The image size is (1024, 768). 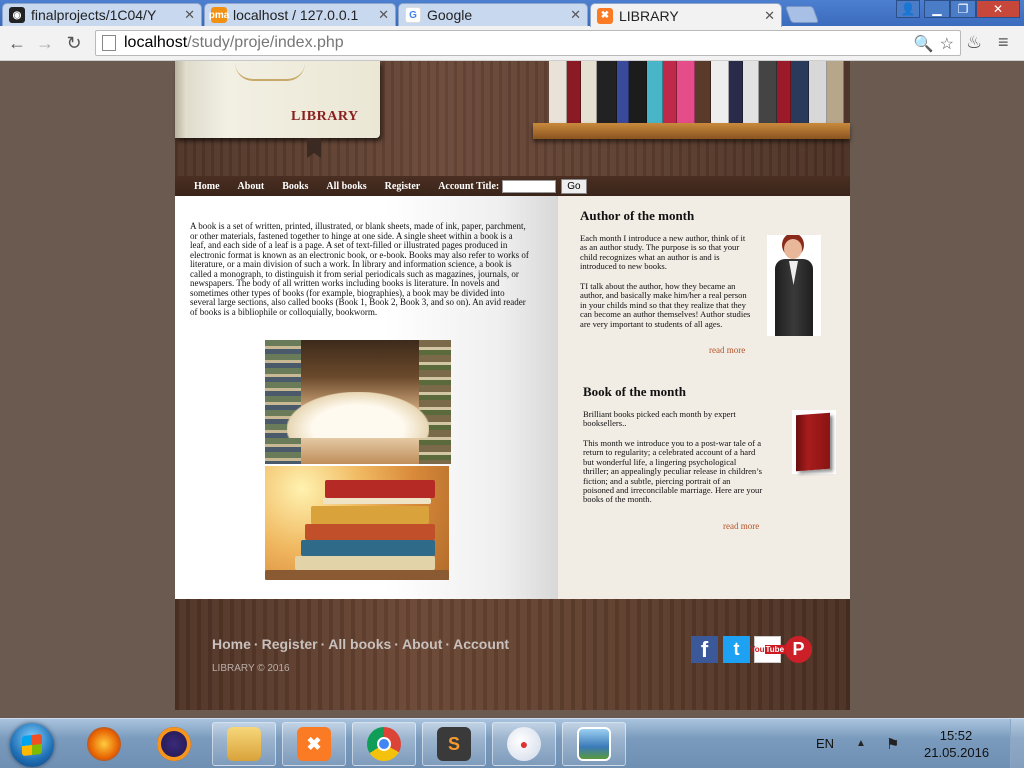 I want to click on windows-taskbar: ✖ S ● EN ▲ ⚑ 15:52 21.05.2016, so click(x=512, y=743).